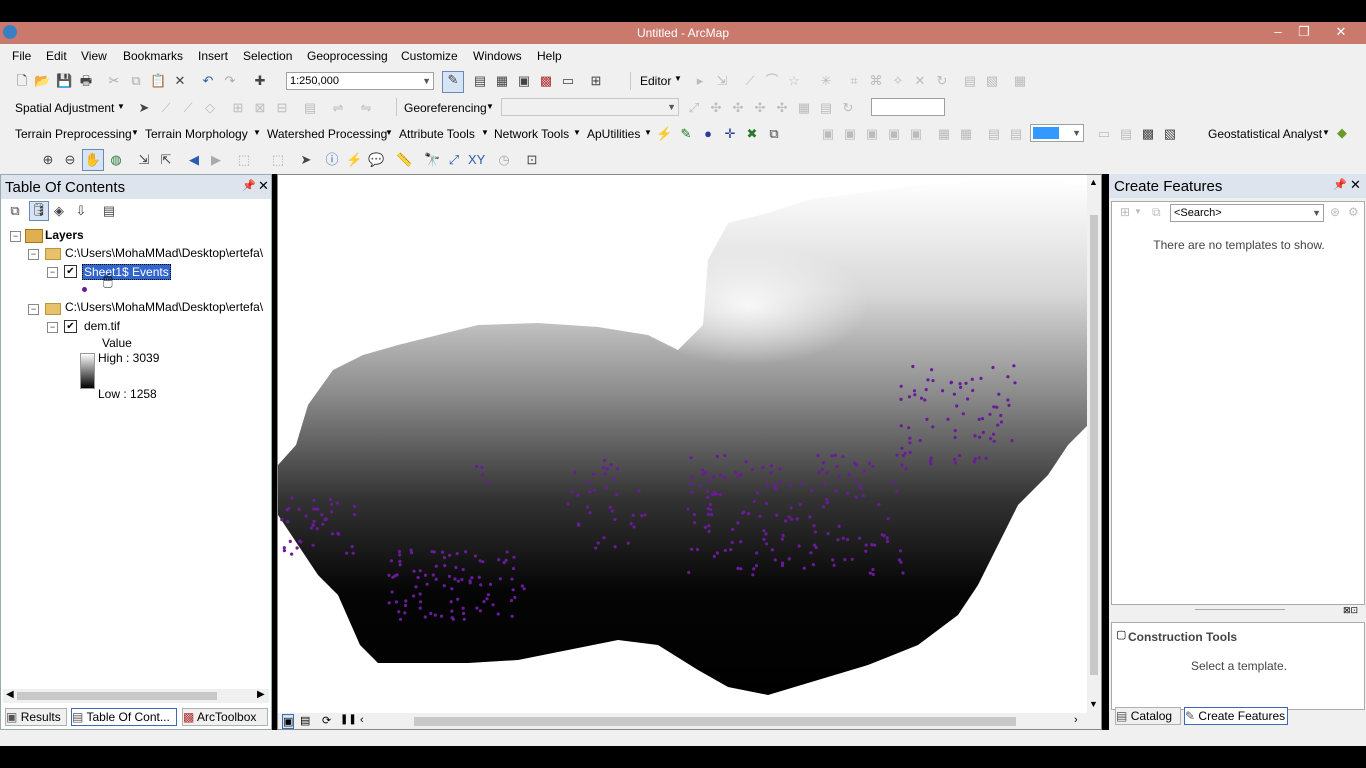 Image resolution: width=1366 pixels, height=768 pixels. What do you see at coordinates (613, 134) in the screenshot?
I see `aputilities-menu: ApUtilities` at bounding box center [613, 134].